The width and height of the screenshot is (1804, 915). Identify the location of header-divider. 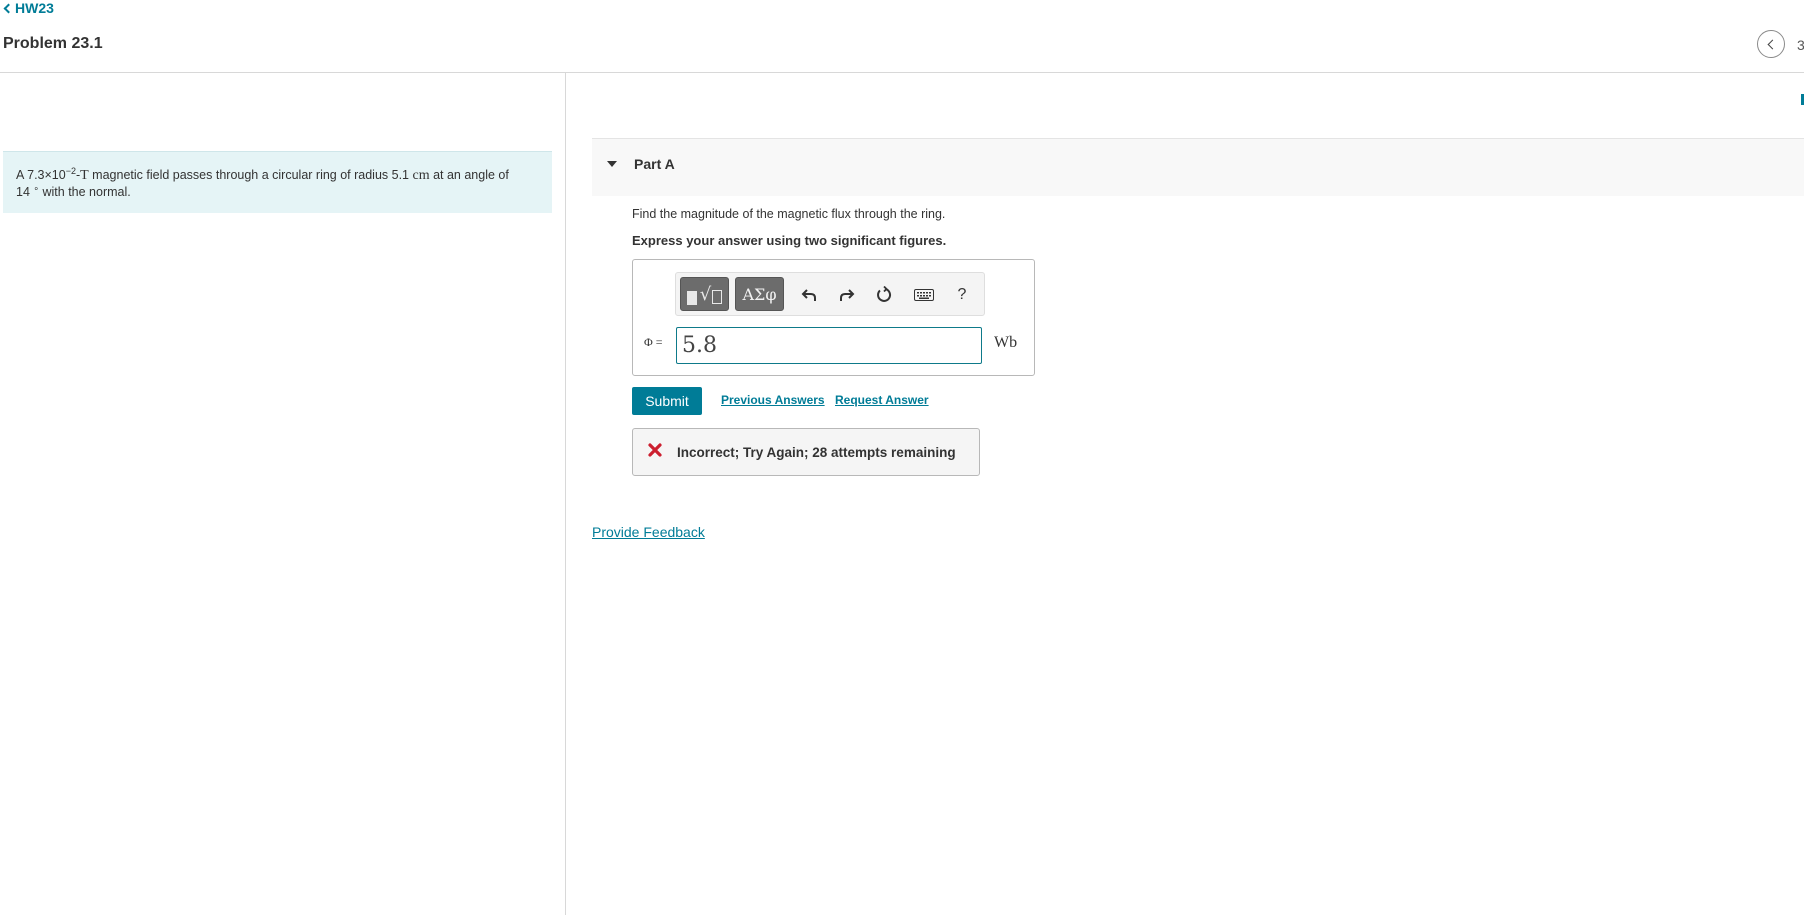
(902, 72).